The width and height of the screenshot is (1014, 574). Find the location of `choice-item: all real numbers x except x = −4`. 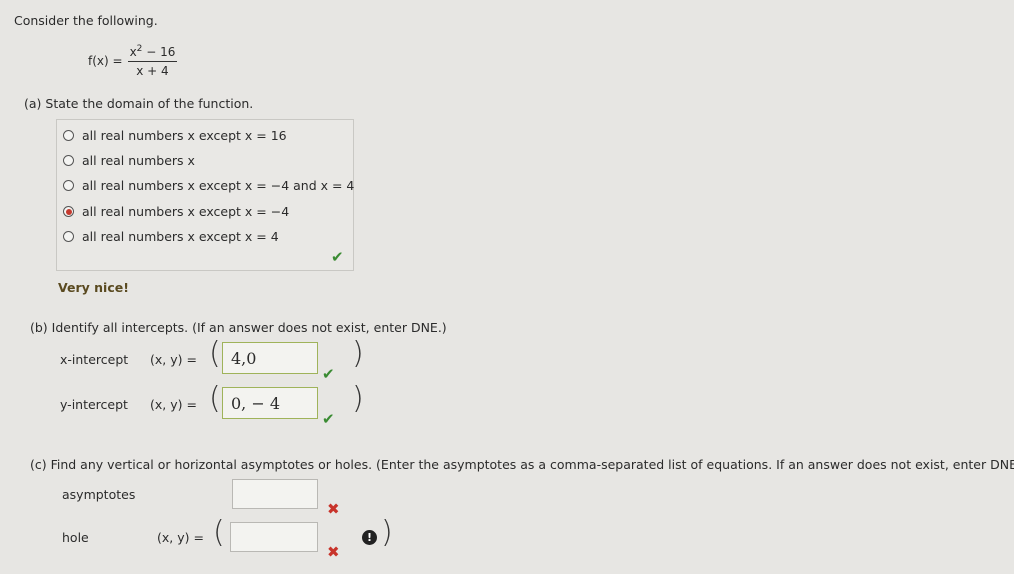

choice-item: all real numbers x except x = −4 is located at coordinates (176, 211).